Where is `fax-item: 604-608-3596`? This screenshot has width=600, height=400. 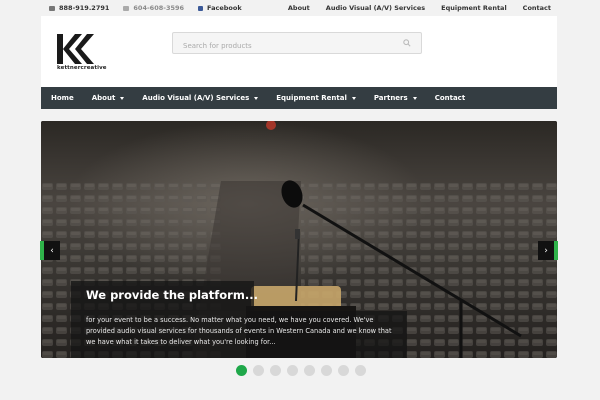 fax-item: 604-608-3596 is located at coordinates (153, 8).